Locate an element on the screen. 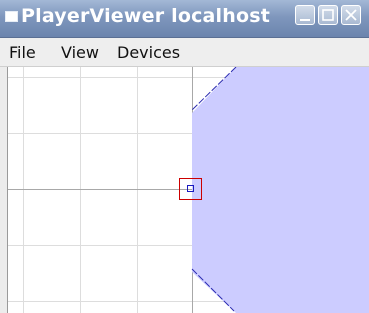 This screenshot has width=369, height=313. menu-view: View is located at coordinates (80, 52).